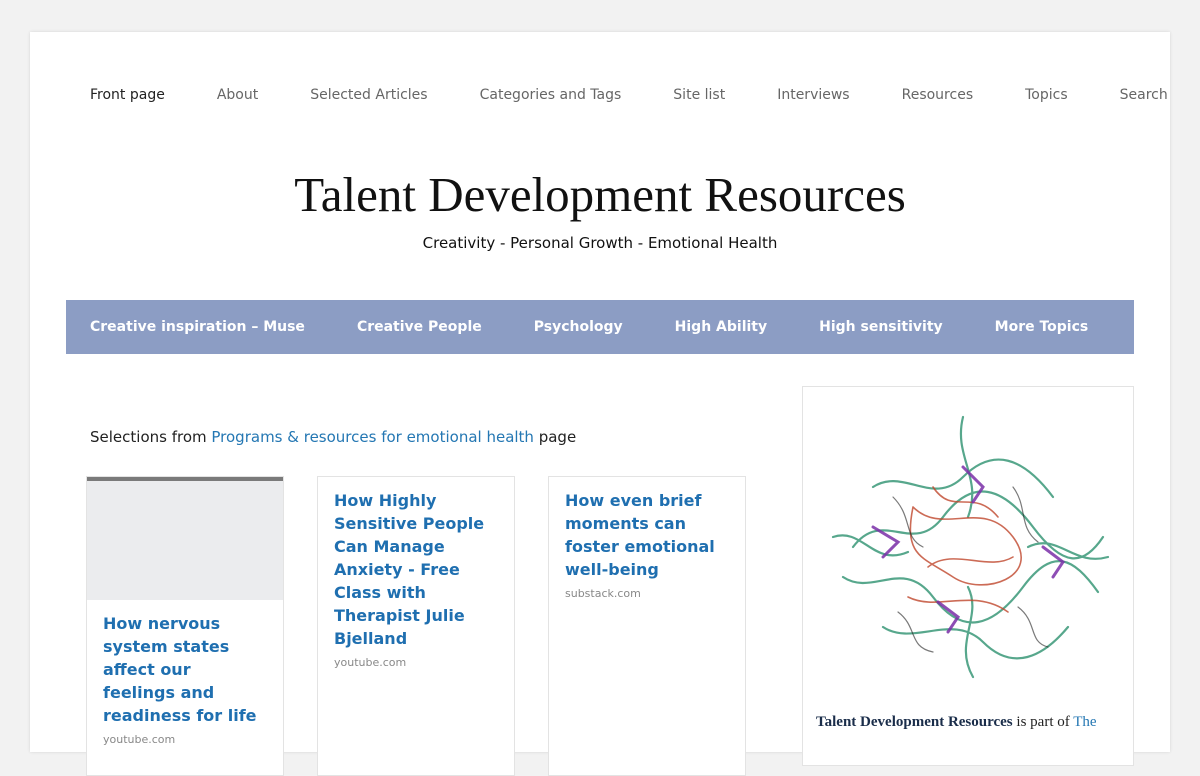 This screenshot has height=776, width=1200. I want to click on nav-resources: Resources, so click(938, 95).